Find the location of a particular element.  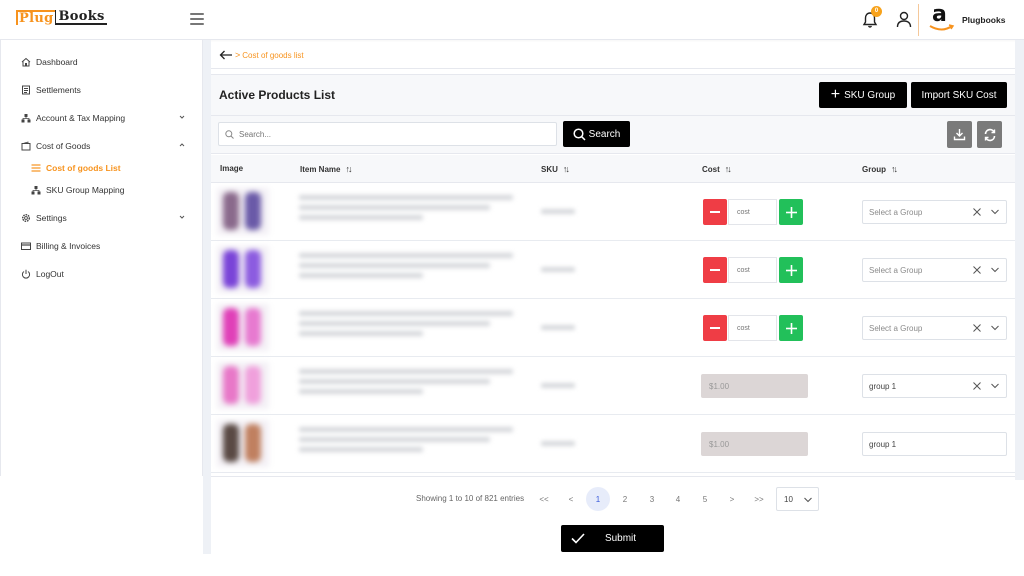

column-header-group: Group ↑↓ is located at coordinates (880, 169).